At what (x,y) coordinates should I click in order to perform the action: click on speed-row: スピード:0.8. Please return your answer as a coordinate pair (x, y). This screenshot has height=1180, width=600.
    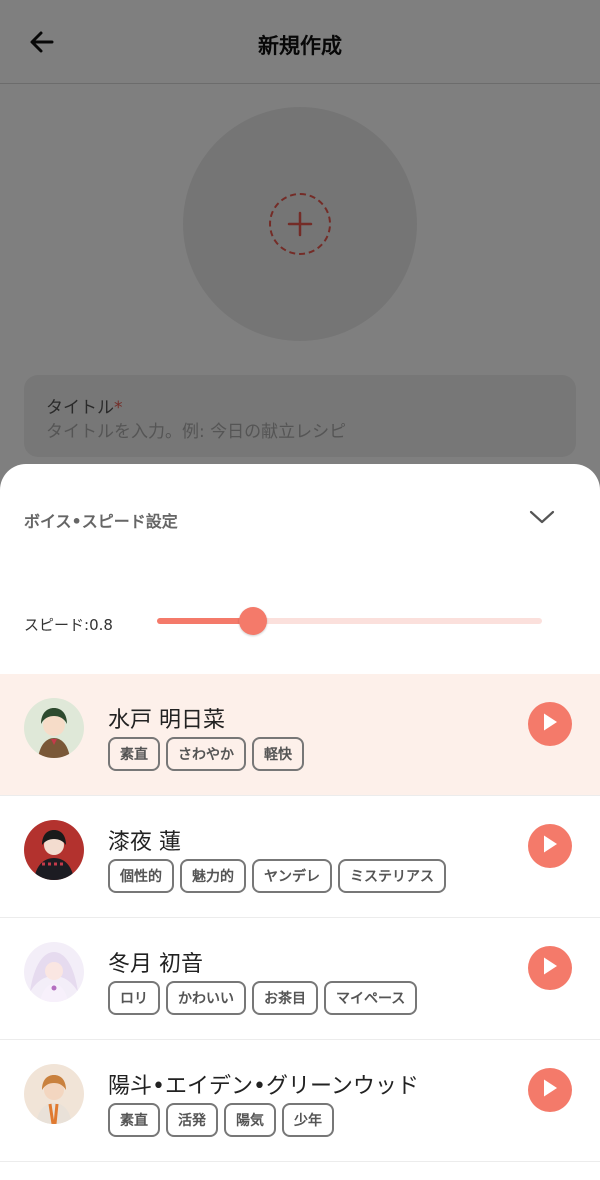
    Looking at the image, I should click on (300, 622).